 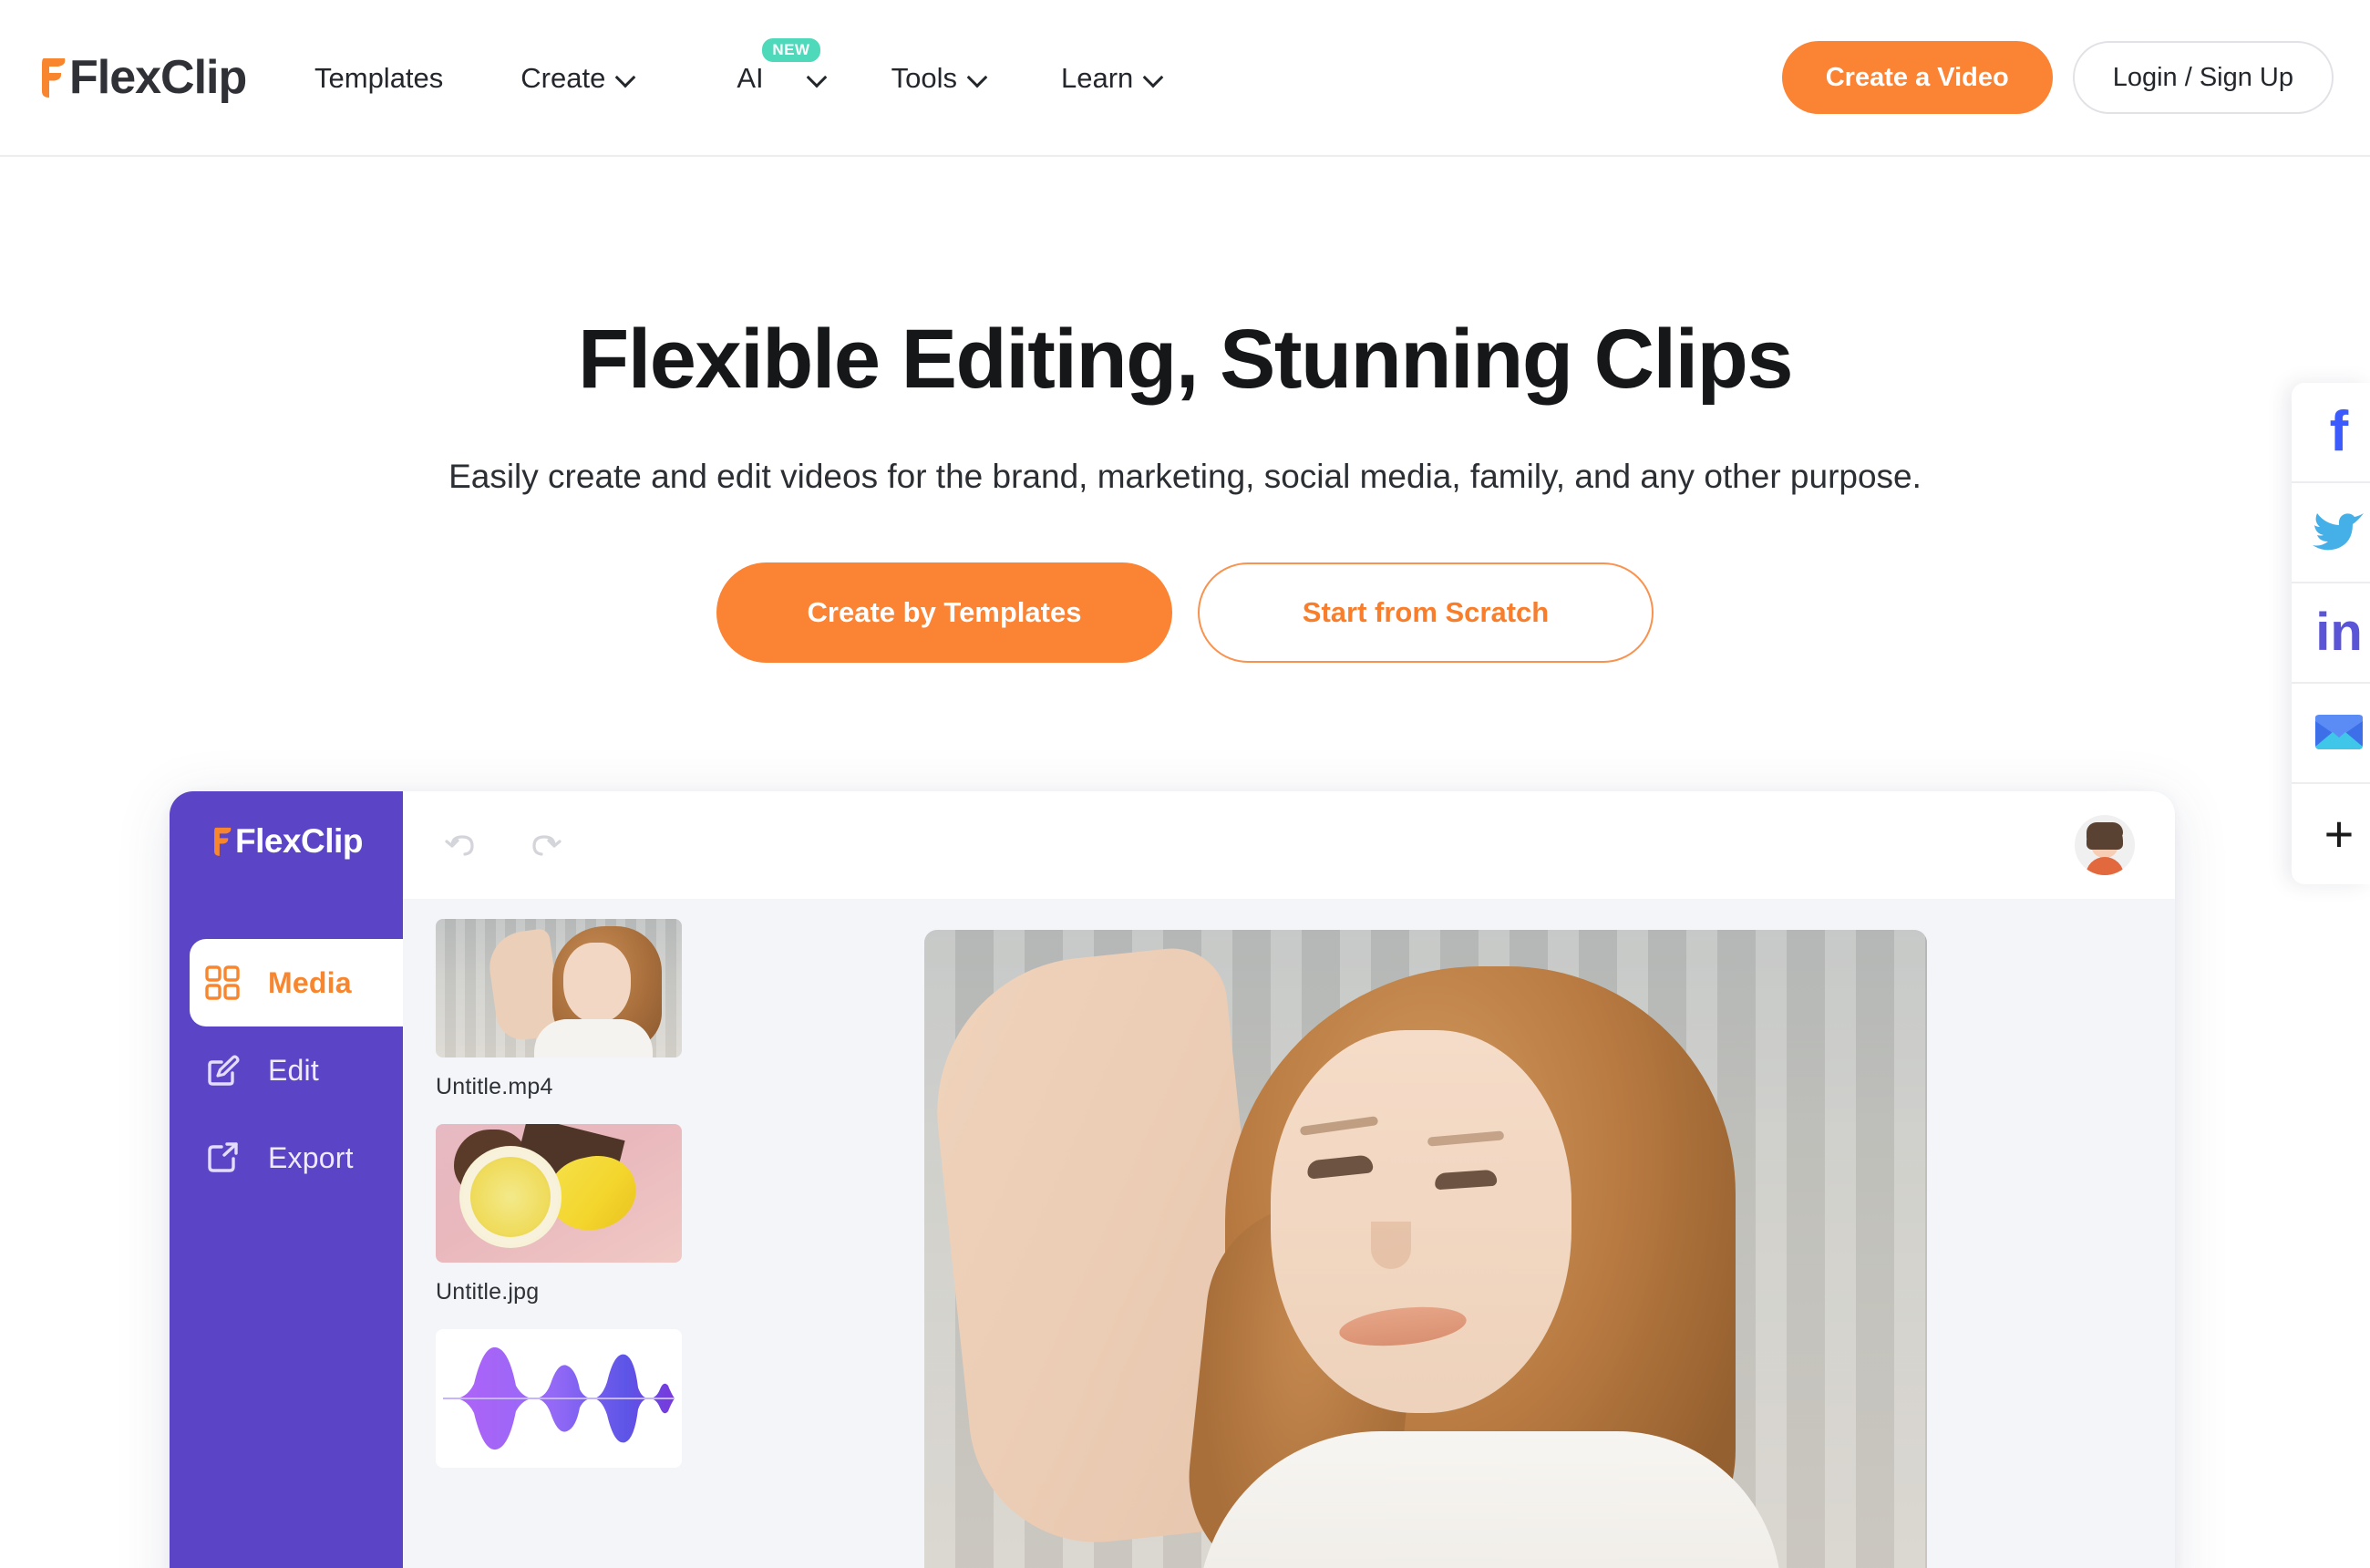 What do you see at coordinates (559, 988) in the screenshot?
I see `media-thumbnail-video` at bounding box center [559, 988].